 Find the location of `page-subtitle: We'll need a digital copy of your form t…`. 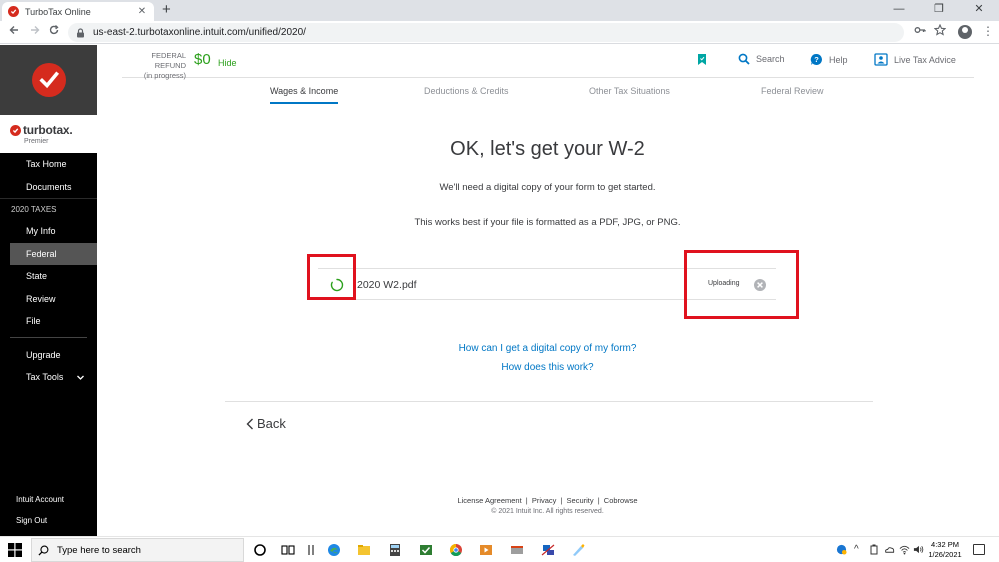

page-subtitle: We'll need a digital copy of your form t… is located at coordinates (547, 187).